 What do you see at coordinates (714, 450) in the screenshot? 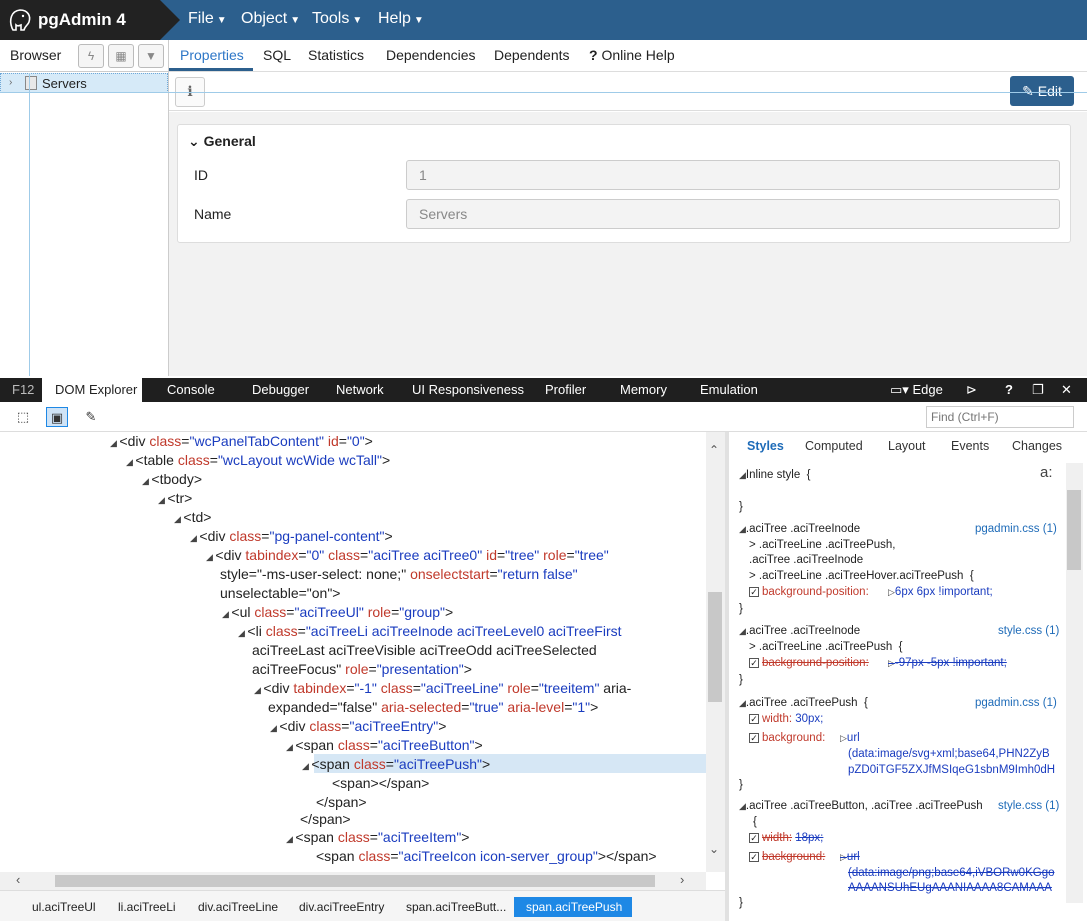
I see `scroll-up-icon: ⌃` at bounding box center [714, 450].